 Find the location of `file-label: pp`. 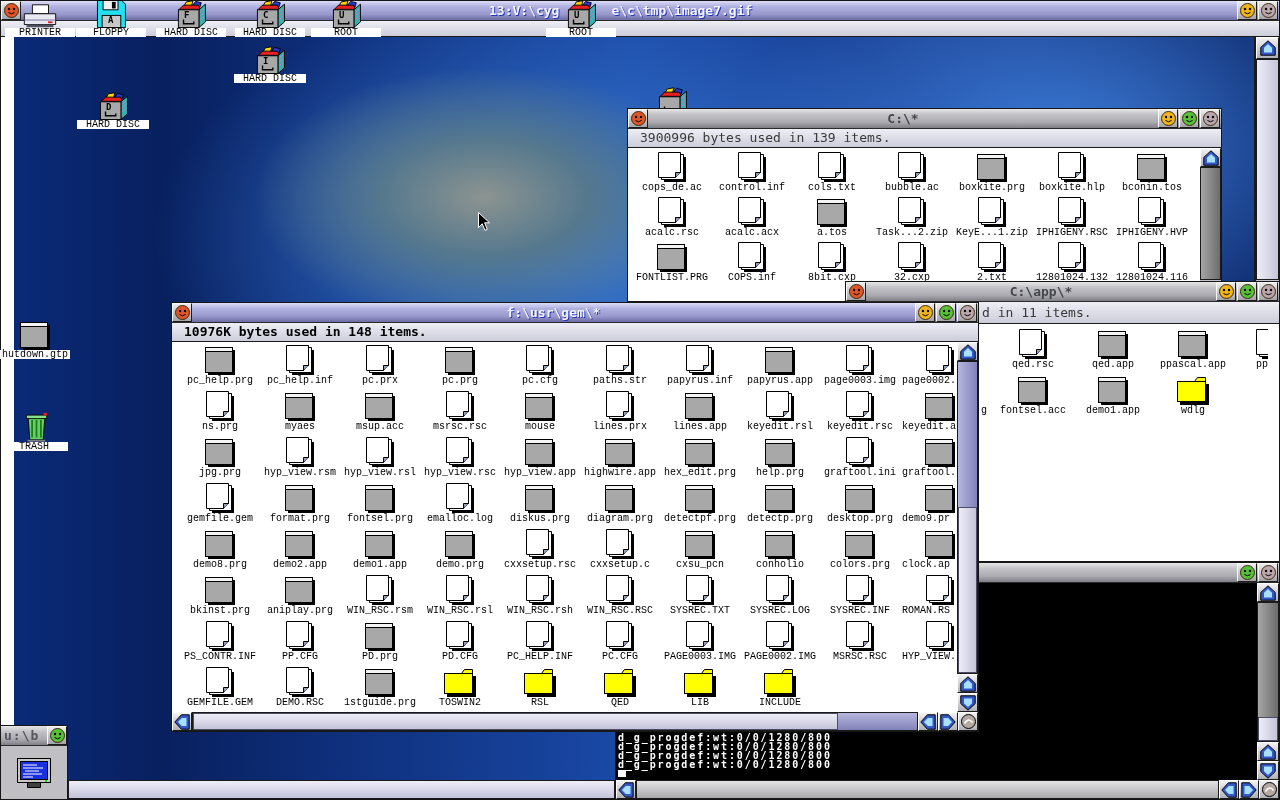

file-label: pp is located at coordinates (1262, 365).